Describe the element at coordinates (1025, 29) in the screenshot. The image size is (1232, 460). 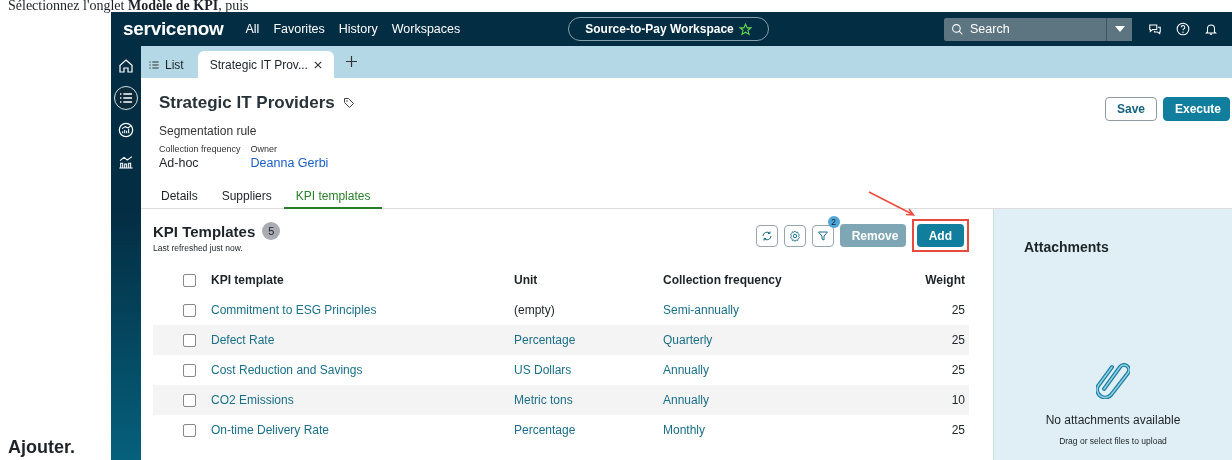
I see `search-field: Search` at that location.